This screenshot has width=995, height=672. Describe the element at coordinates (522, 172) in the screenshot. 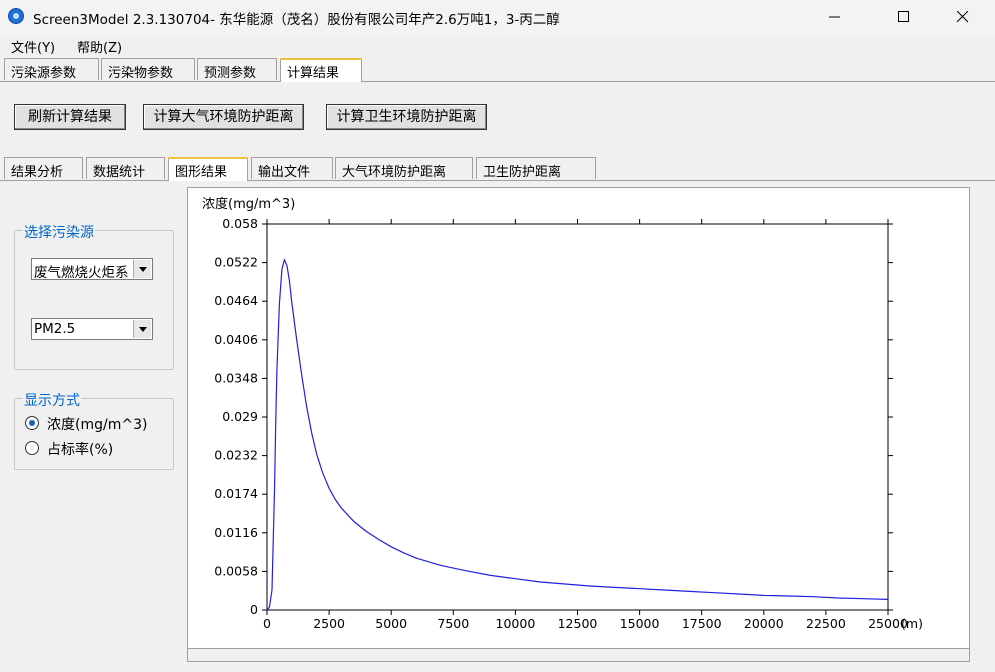

I see `tab-label: 卫生防护距离` at that location.